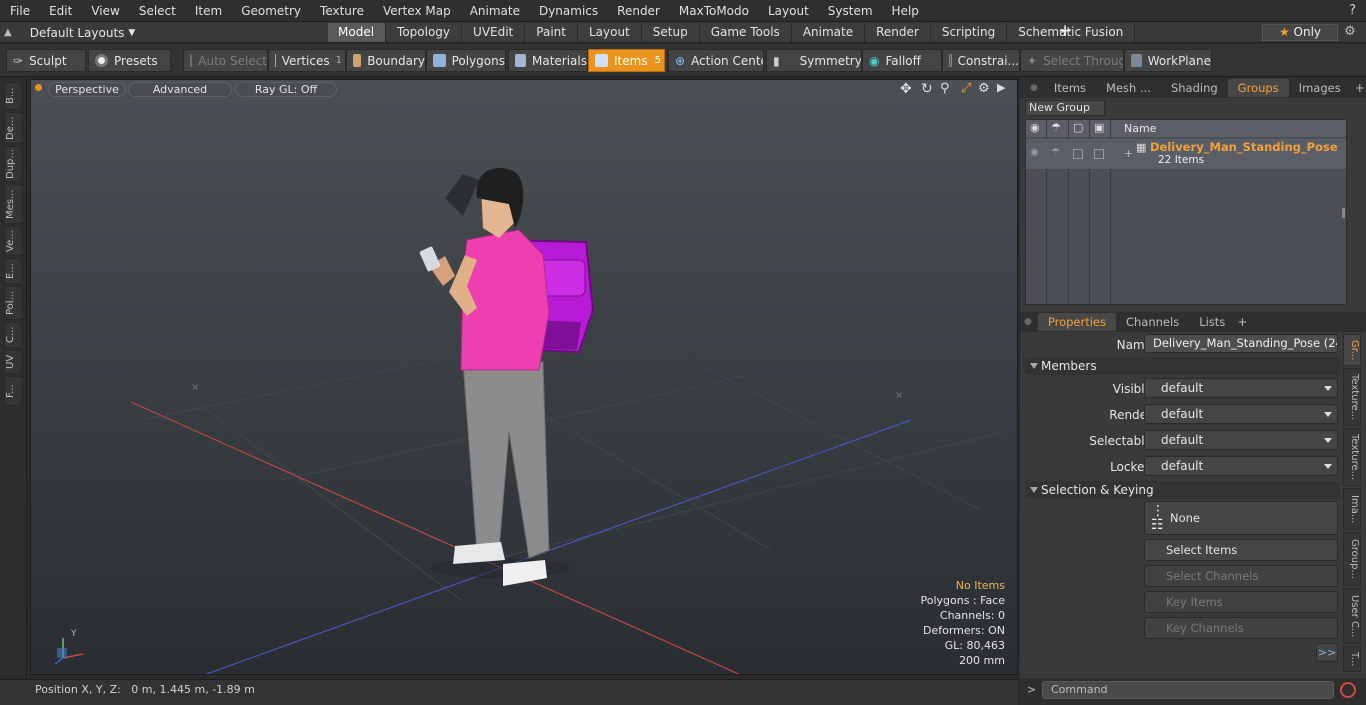  I want to click on eye-icon: ◉, so click(1035, 127).